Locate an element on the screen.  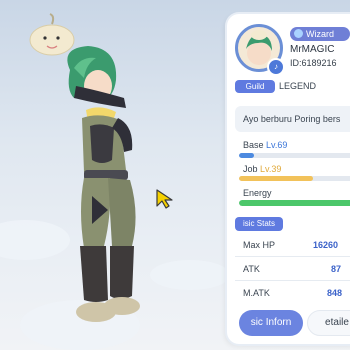
pointer-cursor-icon is located at coordinates (164, 199).